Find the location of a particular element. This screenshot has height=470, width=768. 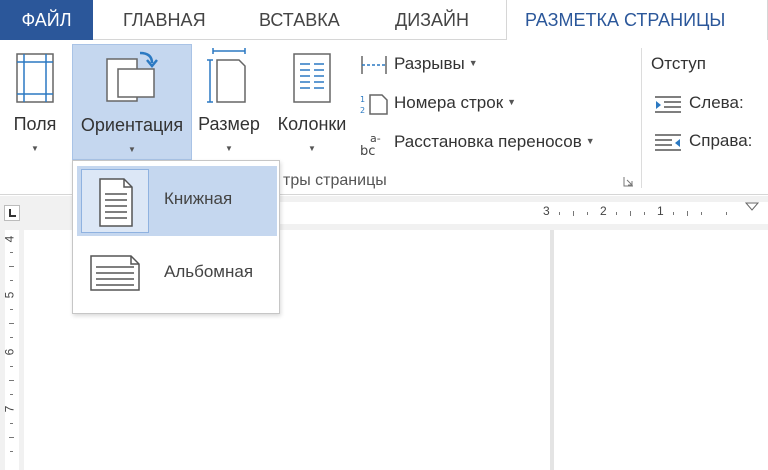

indent-group-title: Отступ is located at coordinates (679, 63).